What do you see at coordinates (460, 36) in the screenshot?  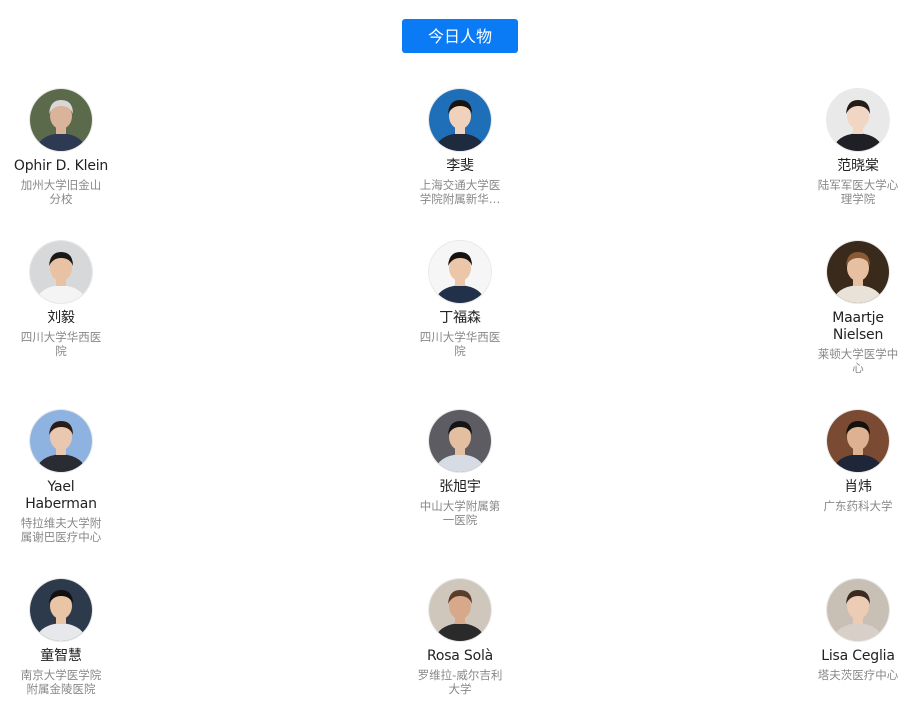 I see `todays-people-button: 今日人物` at bounding box center [460, 36].